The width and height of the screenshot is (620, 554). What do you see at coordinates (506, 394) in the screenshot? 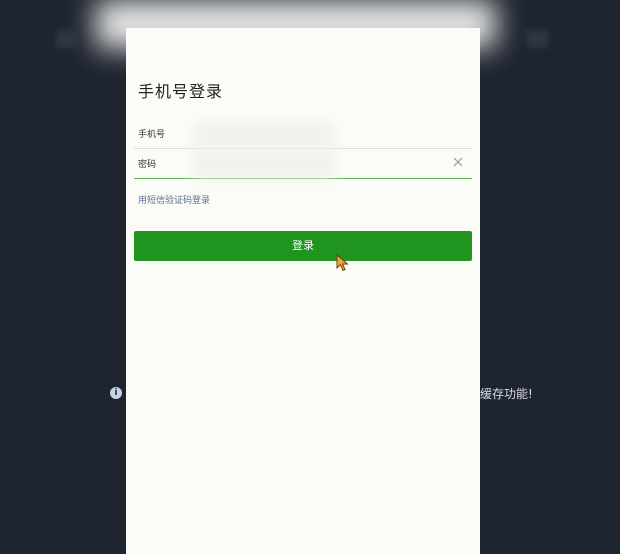
I see `background-notice-text: 缓存功能!` at bounding box center [506, 394].